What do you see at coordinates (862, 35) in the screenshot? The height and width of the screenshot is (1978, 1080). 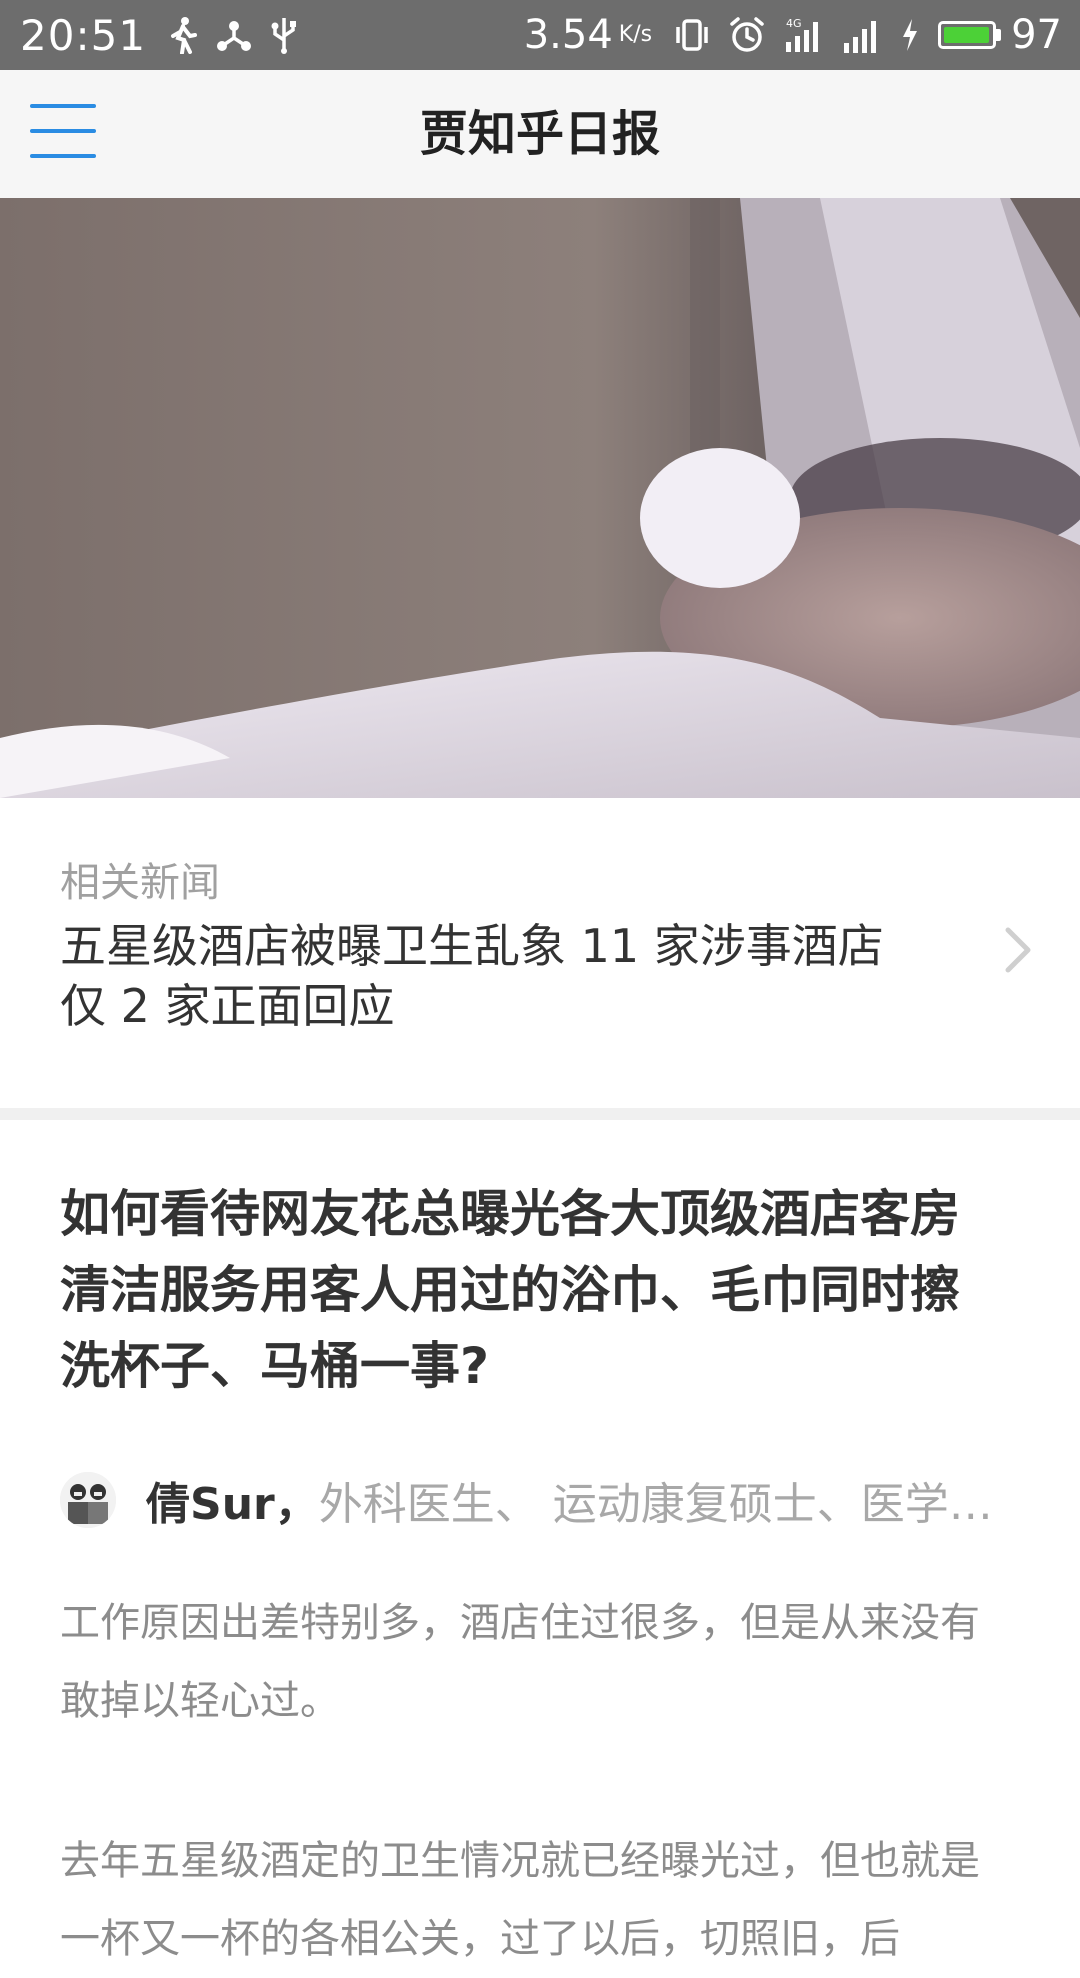 I see `signal-icon` at bounding box center [862, 35].